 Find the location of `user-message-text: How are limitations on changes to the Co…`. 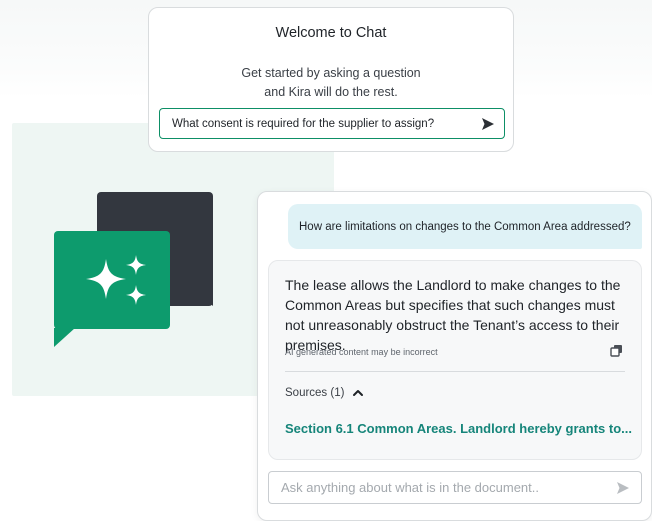

user-message-text: How are limitations on changes to the Co… is located at coordinates (465, 226).